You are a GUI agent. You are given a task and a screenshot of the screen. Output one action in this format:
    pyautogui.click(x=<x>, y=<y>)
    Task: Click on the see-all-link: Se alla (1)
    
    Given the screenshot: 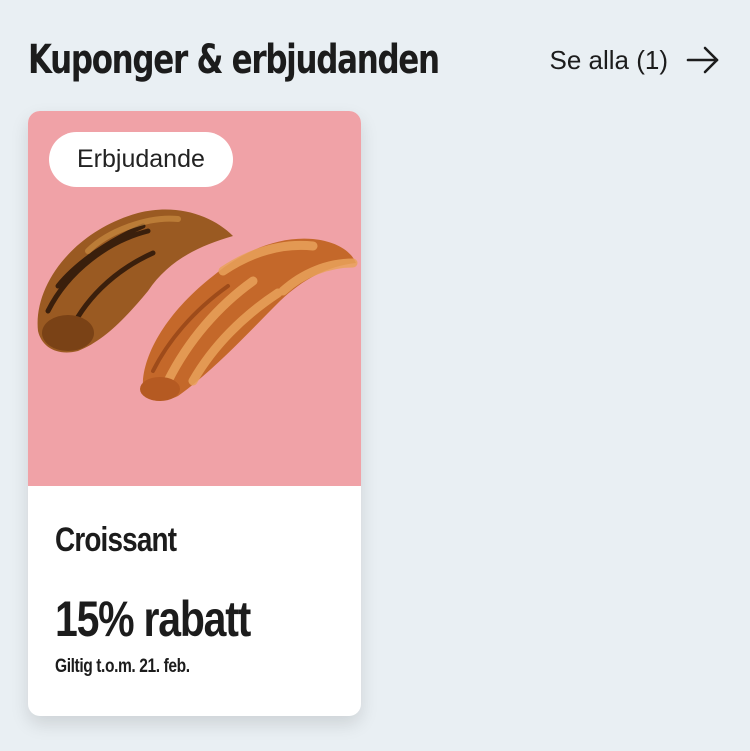 What is the action you would take?
    pyautogui.click(x=635, y=60)
    